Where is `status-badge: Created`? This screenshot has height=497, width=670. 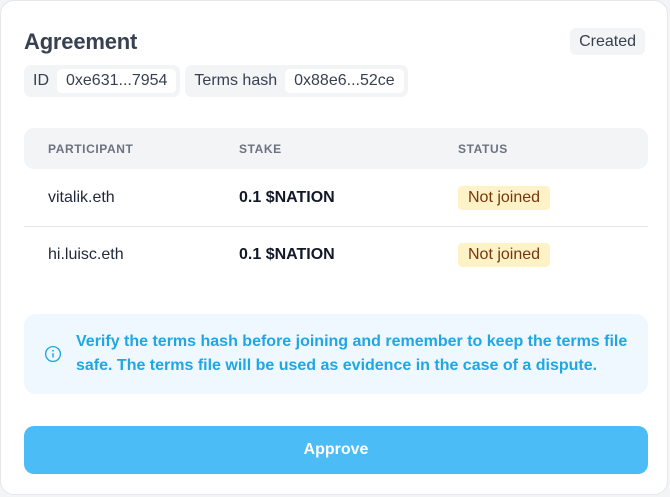
status-badge: Created is located at coordinates (607, 41).